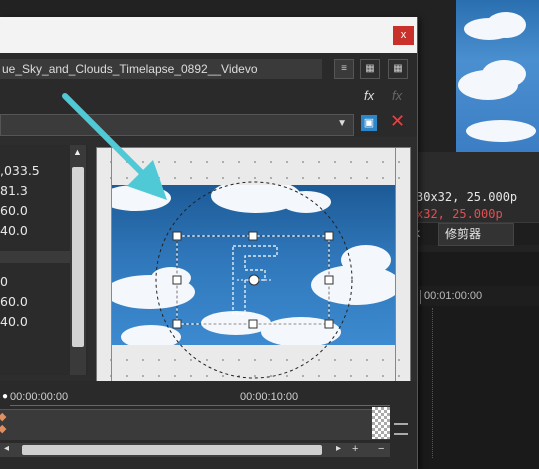 Image resolution: width=539 pixels, height=469 pixels. Describe the element at coordinates (338, 448) in the screenshot. I see `scroll-right-icon: ▸` at that location.